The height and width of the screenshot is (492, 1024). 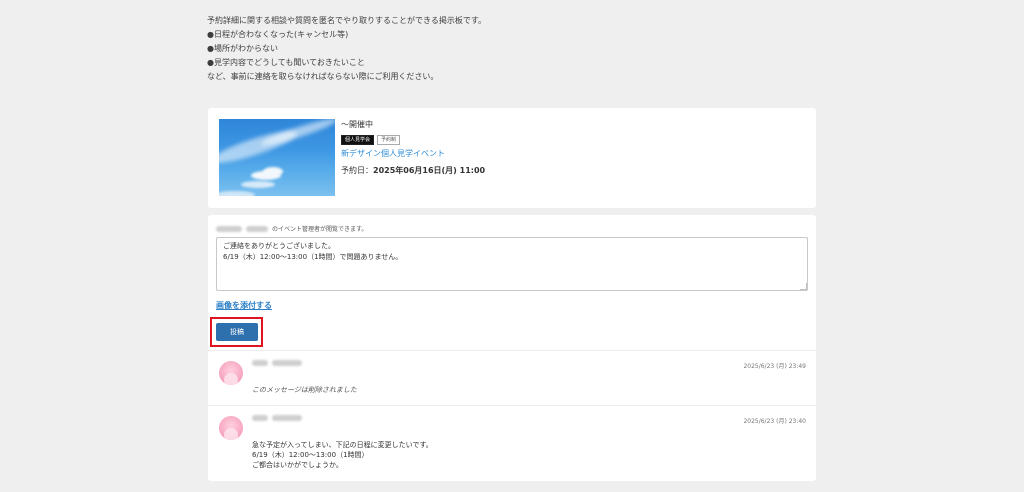 What do you see at coordinates (310, 455) in the screenshot?
I see `comment-line: 6/19（木）12:00〜13:00（1時間）` at bounding box center [310, 455].